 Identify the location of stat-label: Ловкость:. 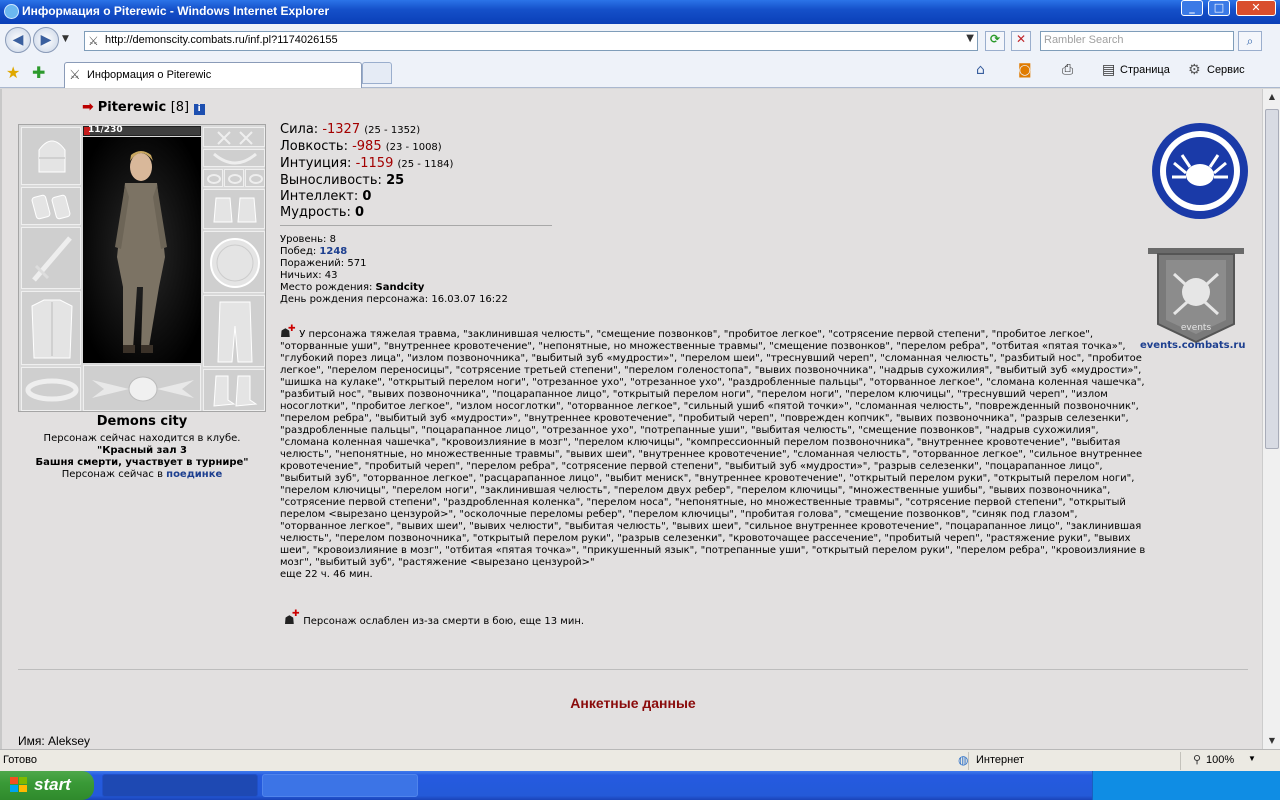
(316, 146).